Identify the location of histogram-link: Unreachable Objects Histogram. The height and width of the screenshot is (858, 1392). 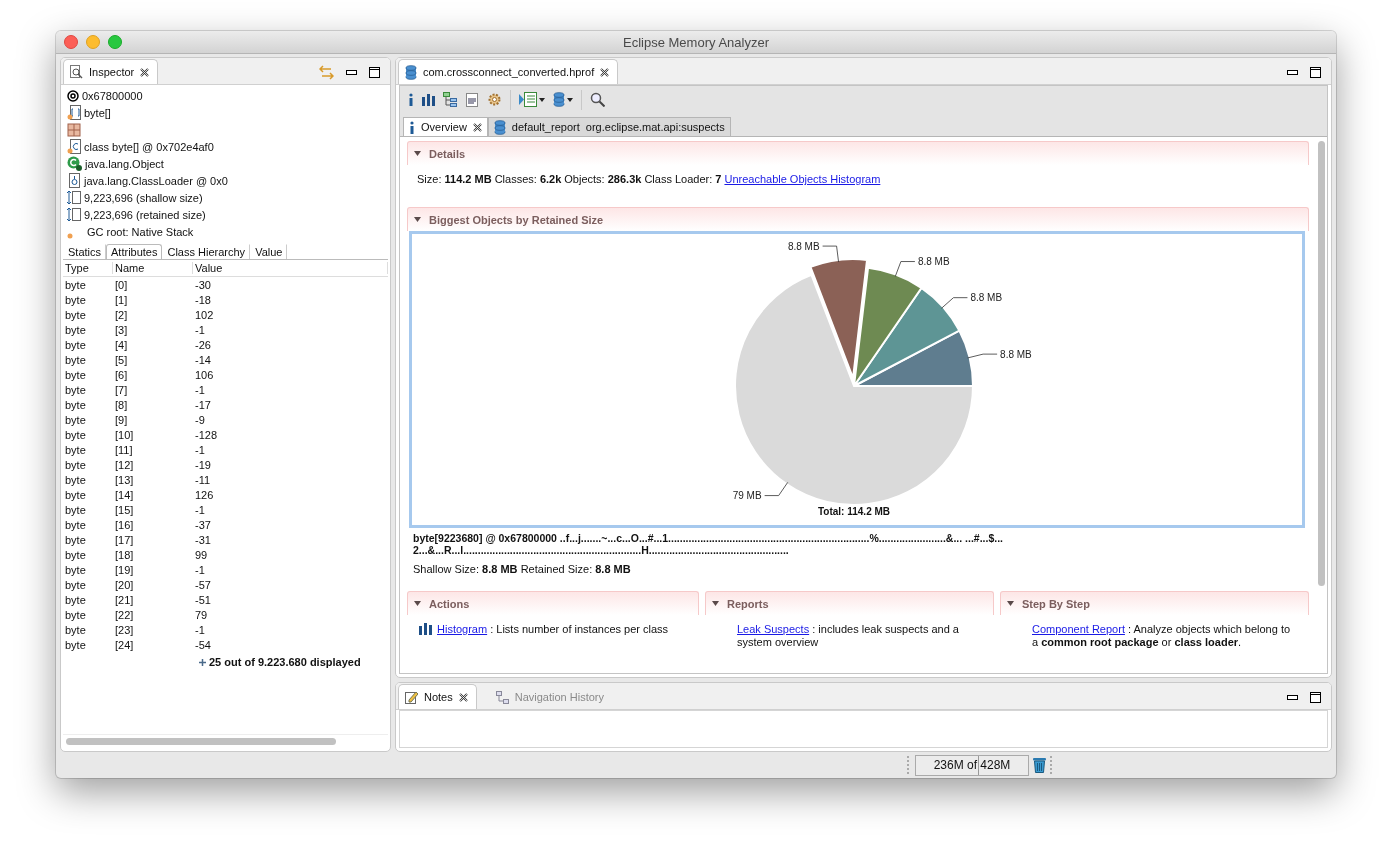
(802, 179).